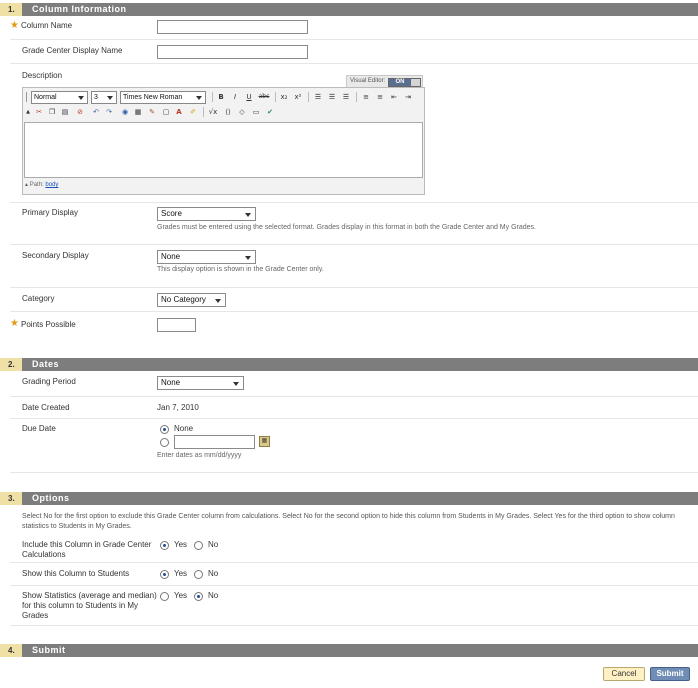  What do you see at coordinates (179, 112) in the screenshot?
I see `text-color-icon: A` at bounding box center [179, 112].